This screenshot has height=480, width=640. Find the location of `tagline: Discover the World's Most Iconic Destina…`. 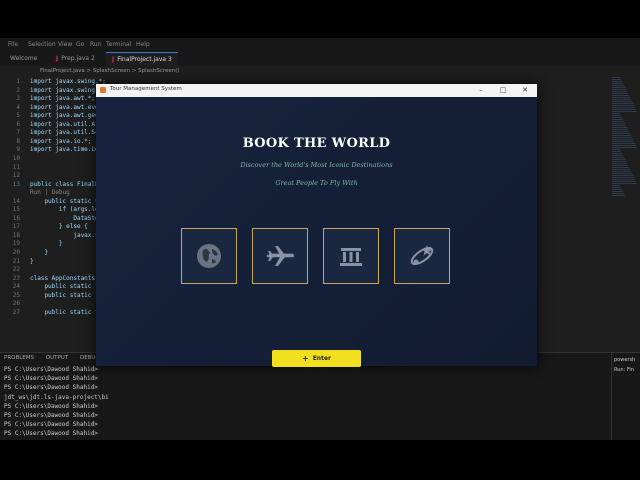

tagline: Discover the World's Most Iconic Destina… is located at coordinates (316, 165).